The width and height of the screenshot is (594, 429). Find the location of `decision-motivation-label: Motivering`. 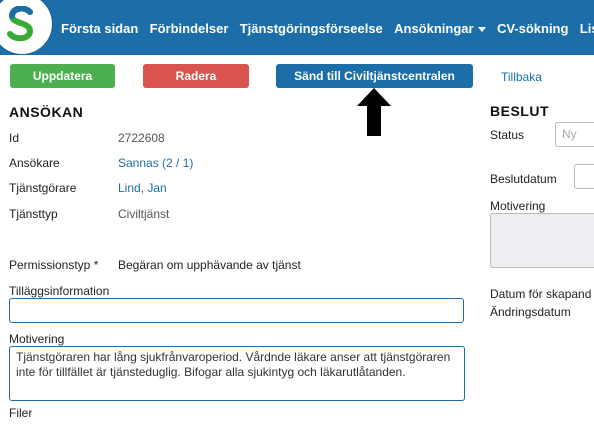

decision-motivation-label: Motivering is located at coordinates (518, 206).